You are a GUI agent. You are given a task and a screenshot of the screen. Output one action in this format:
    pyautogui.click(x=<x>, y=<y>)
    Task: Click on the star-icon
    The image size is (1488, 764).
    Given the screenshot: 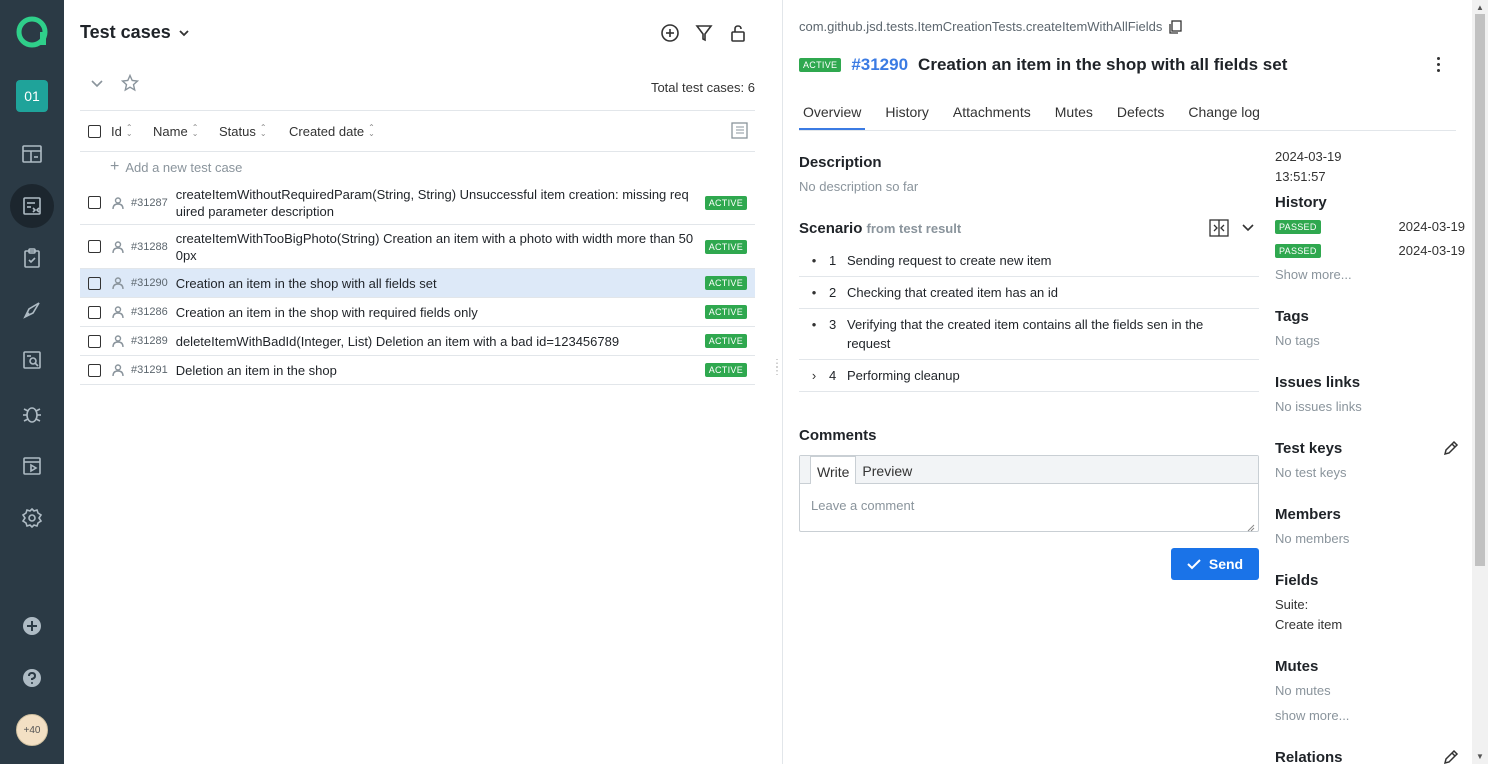 What is the action you would take?
    pyautogui.click(x=130, y=84)
    